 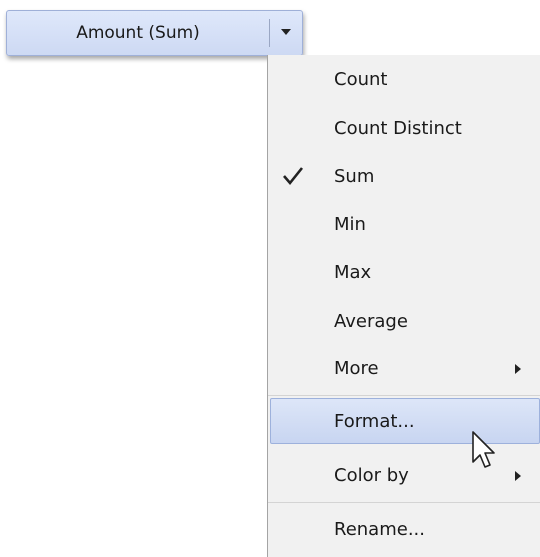 I want to click on pill-dropdown-button, so click(x=286, y=33).